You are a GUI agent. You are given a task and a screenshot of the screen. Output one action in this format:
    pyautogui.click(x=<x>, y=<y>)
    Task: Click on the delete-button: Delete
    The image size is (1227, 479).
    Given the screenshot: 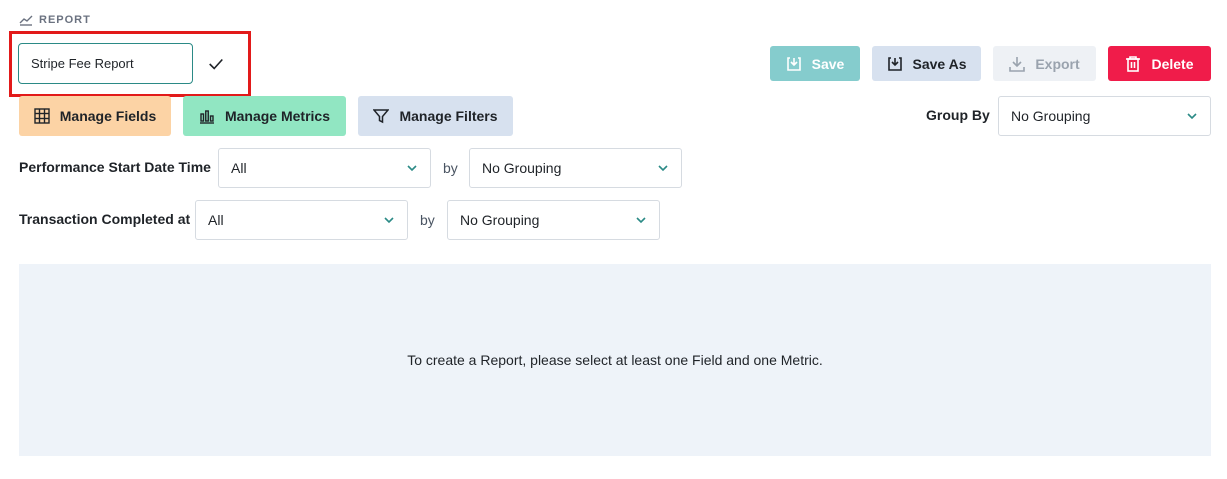 What is the action you would take?
    pyautogui.click(x=1159, y=63)
    